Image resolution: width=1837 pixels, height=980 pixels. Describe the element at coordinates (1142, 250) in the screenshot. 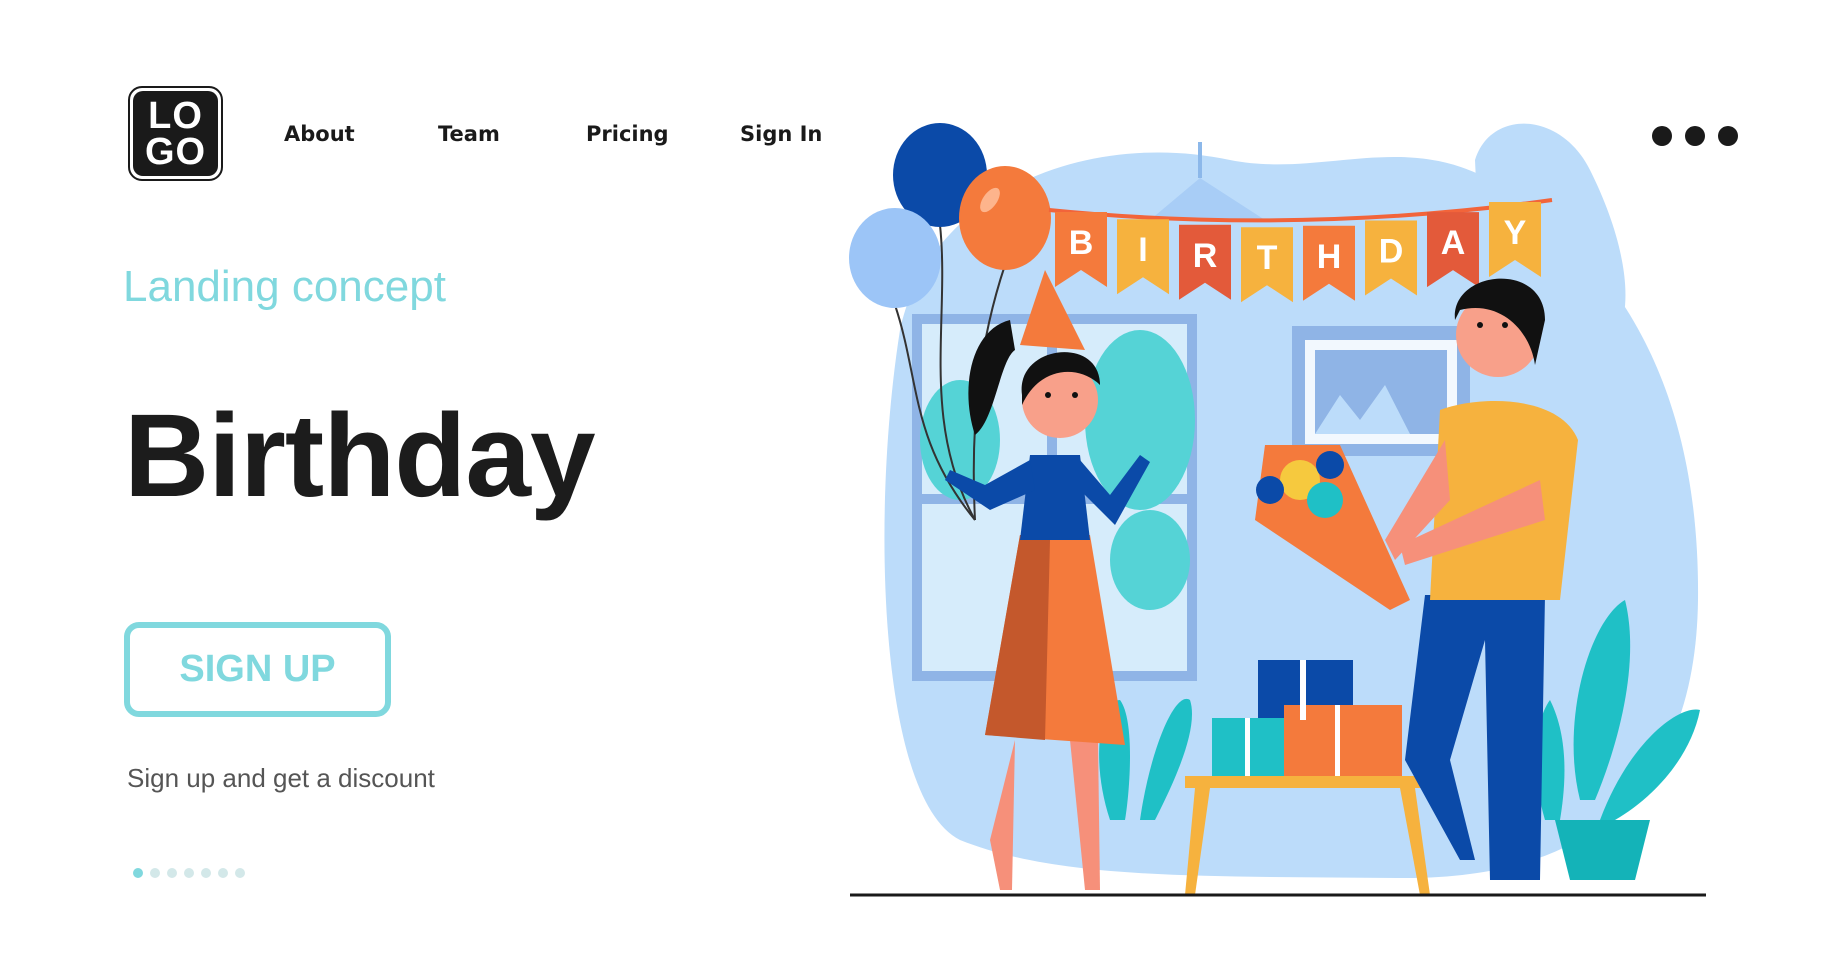

I see `banner-letter: I` at that location.